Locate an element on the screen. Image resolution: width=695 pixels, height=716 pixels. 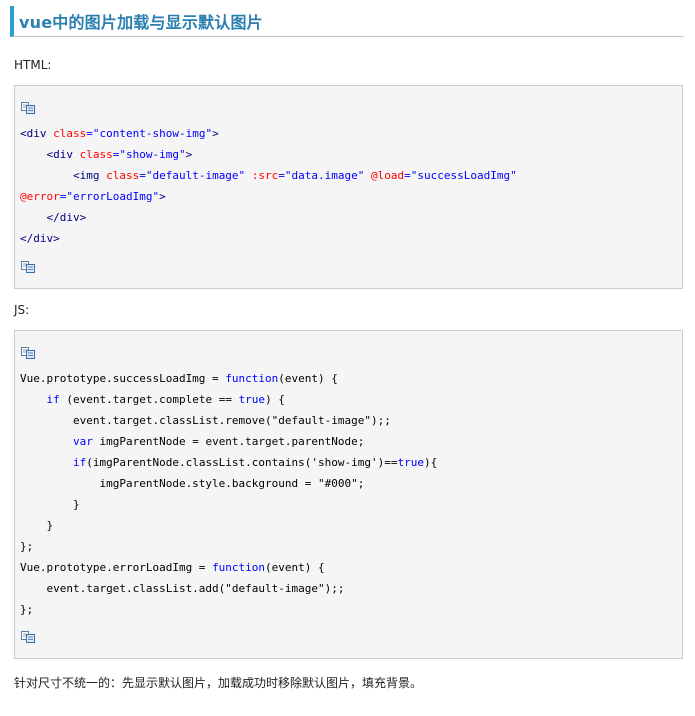
code-line: imgParentNode.style.background = "#000"; is located at coordinates (228, 483).